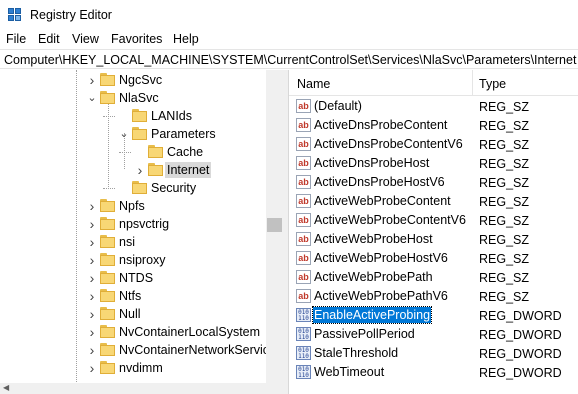  What do you see at coordinates (433, 315) in the screenshot?
I see `value-row: 010 110 EnableActiveProbing REG_DWORD` at bounding box center [433, 315].